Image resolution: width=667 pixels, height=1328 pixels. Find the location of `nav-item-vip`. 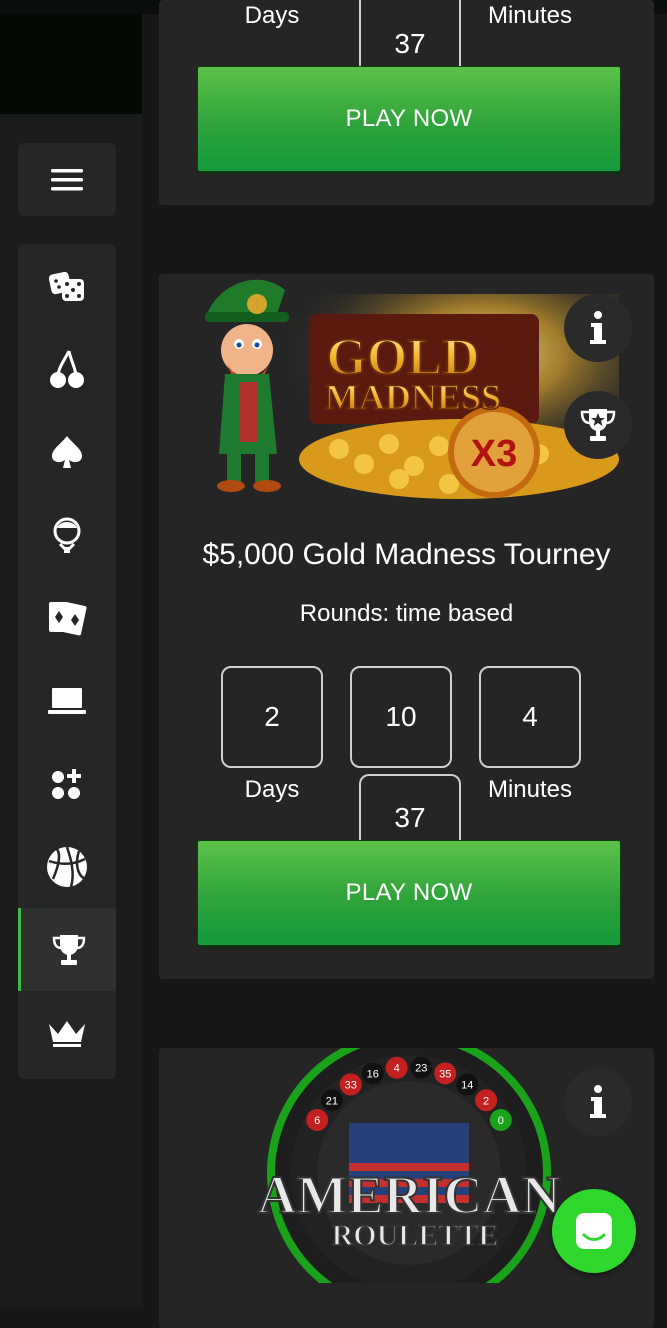

nav-item-vip is located at coordinates (67, 1032).